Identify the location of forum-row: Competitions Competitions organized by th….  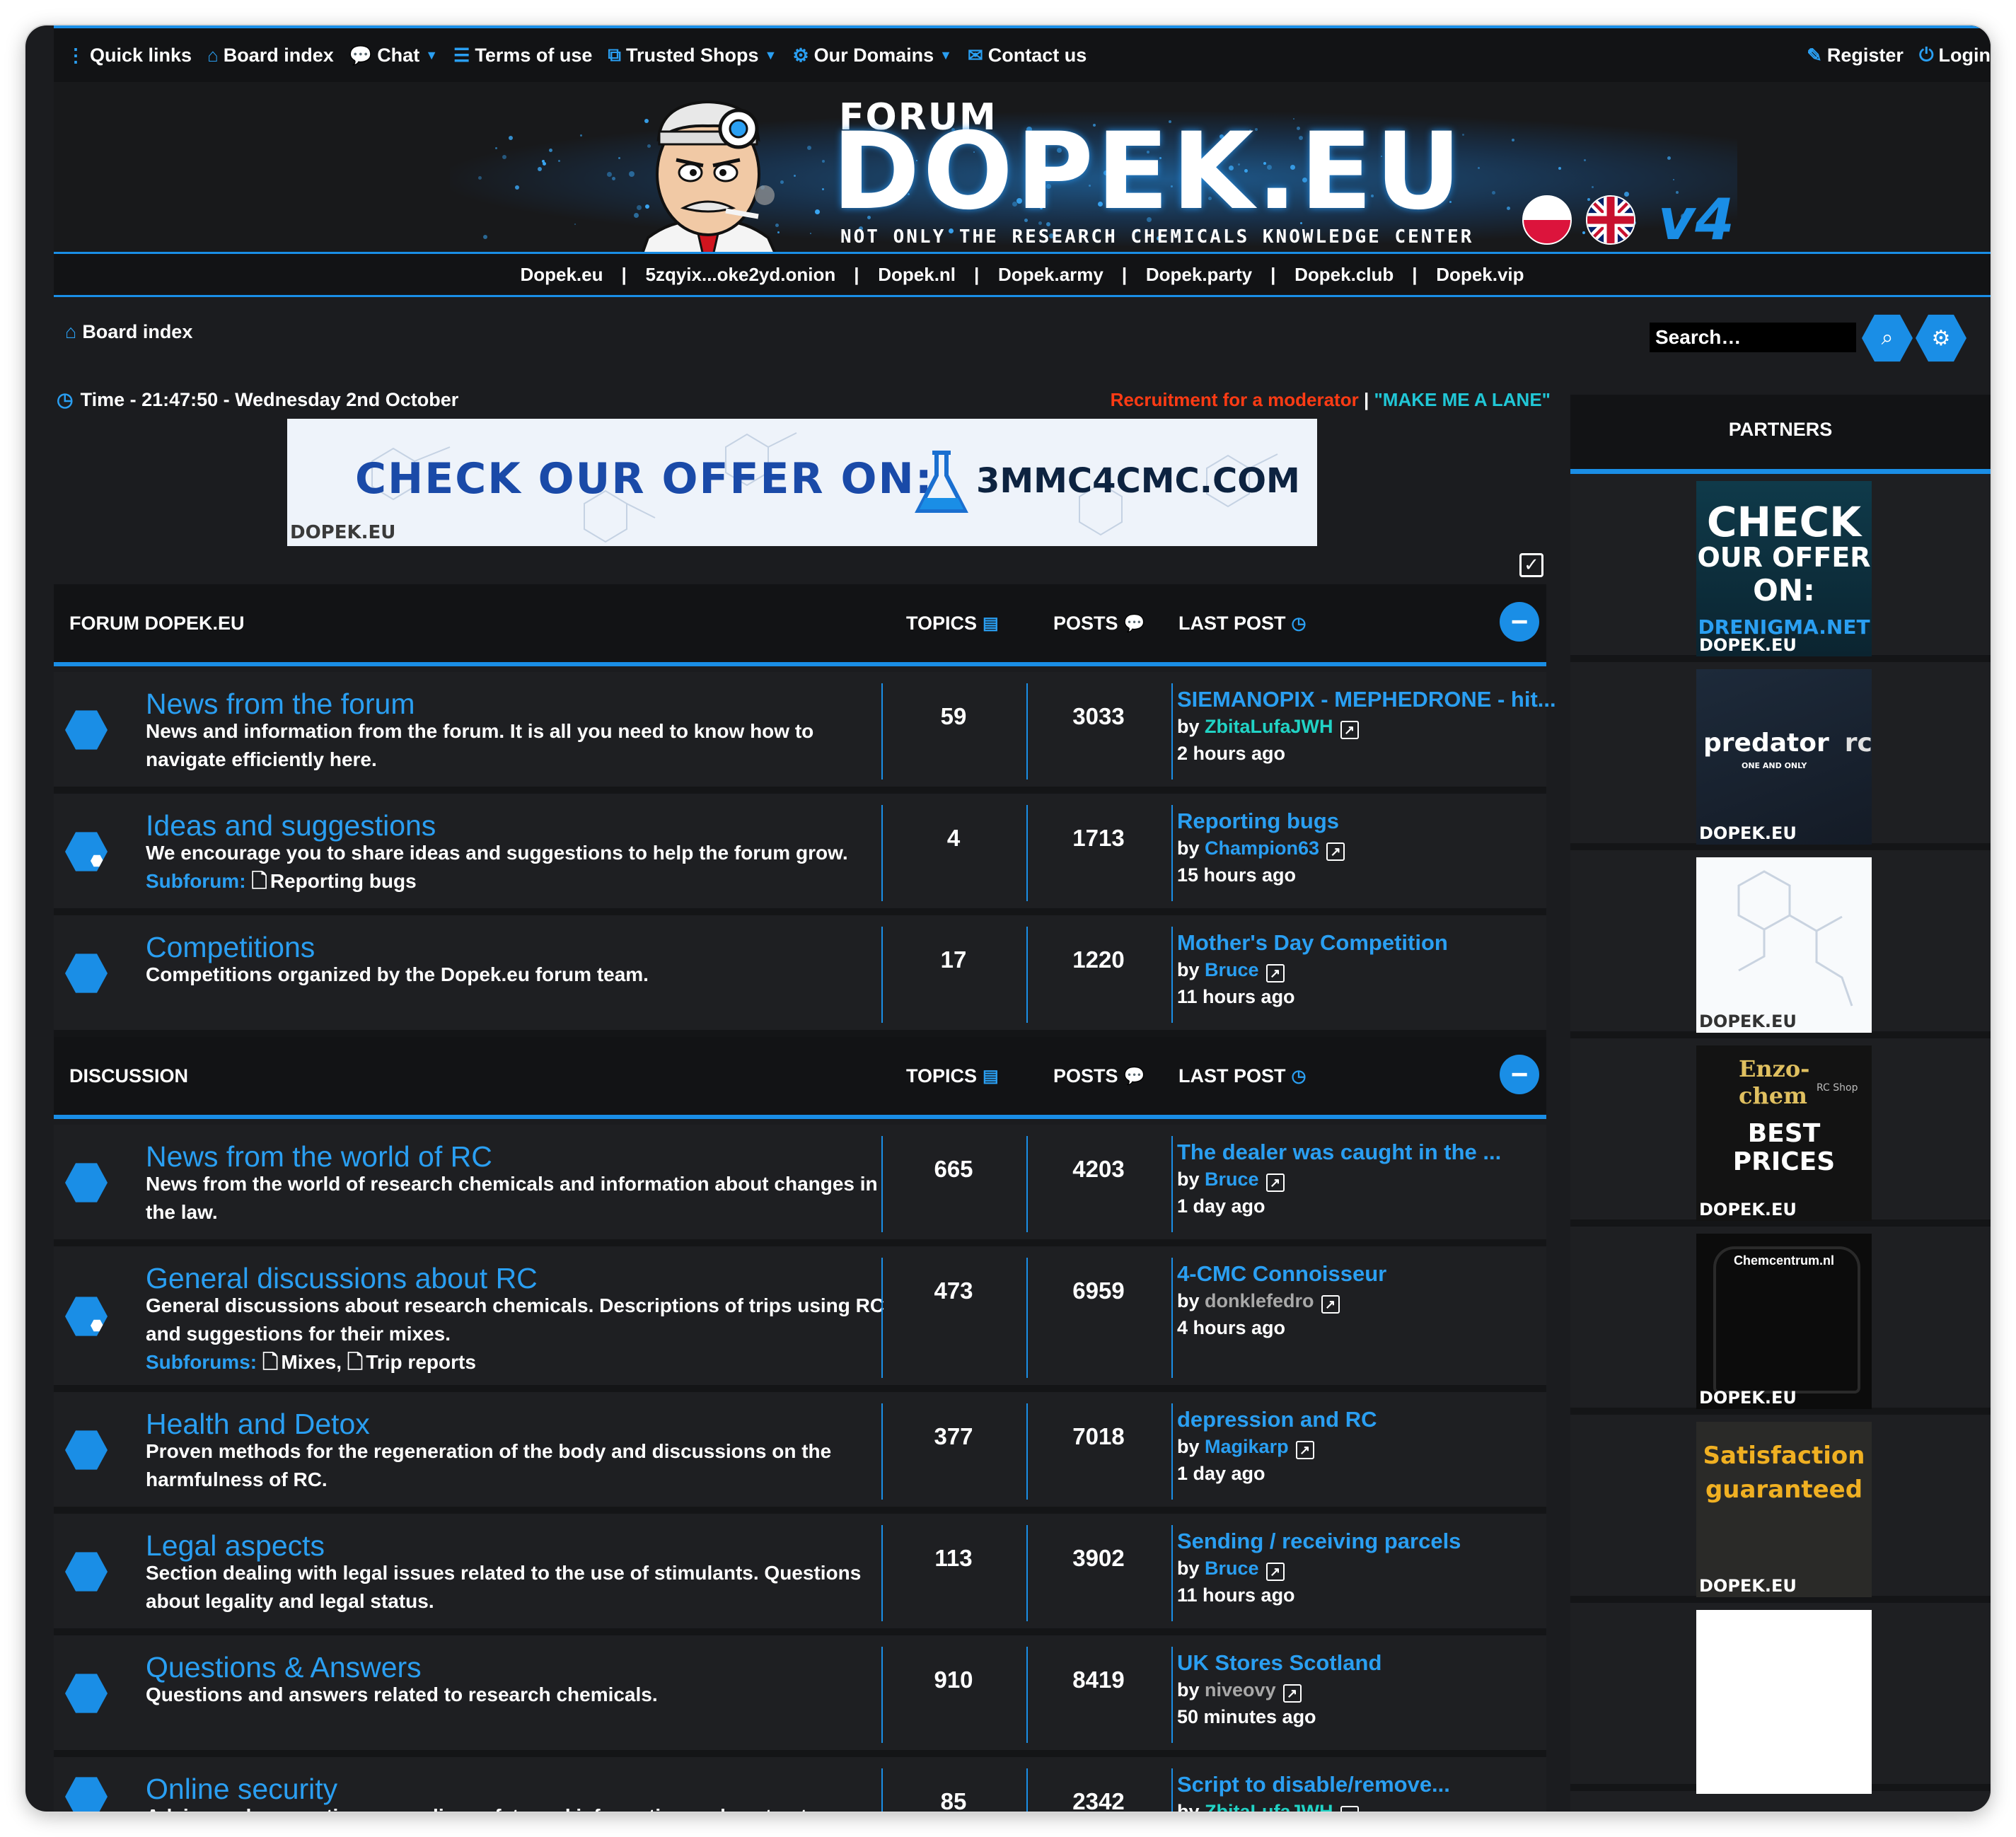
(800, 976).